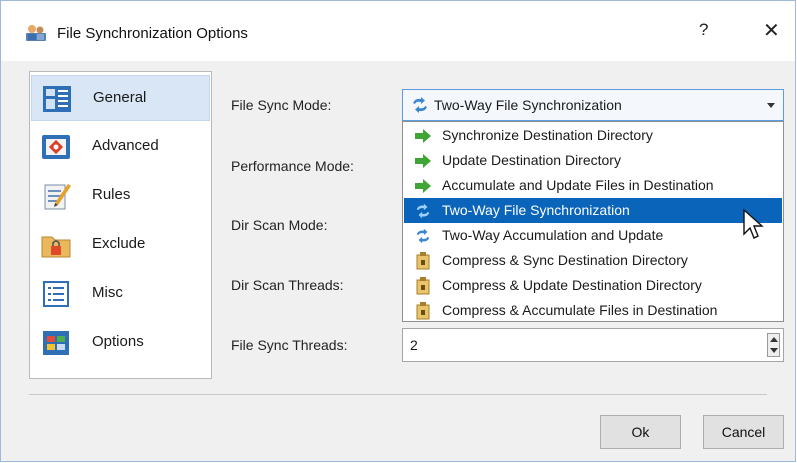 This screenshot has height=463, width=797. What do you see at coordinates (773, 345) in the screenshot?
I see `spin-buttons` at bounding box center [773, 345].